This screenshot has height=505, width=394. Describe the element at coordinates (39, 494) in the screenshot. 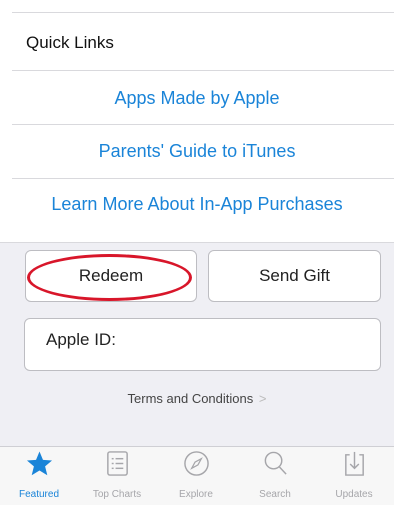

I see `tab-label: Featured` at that location.